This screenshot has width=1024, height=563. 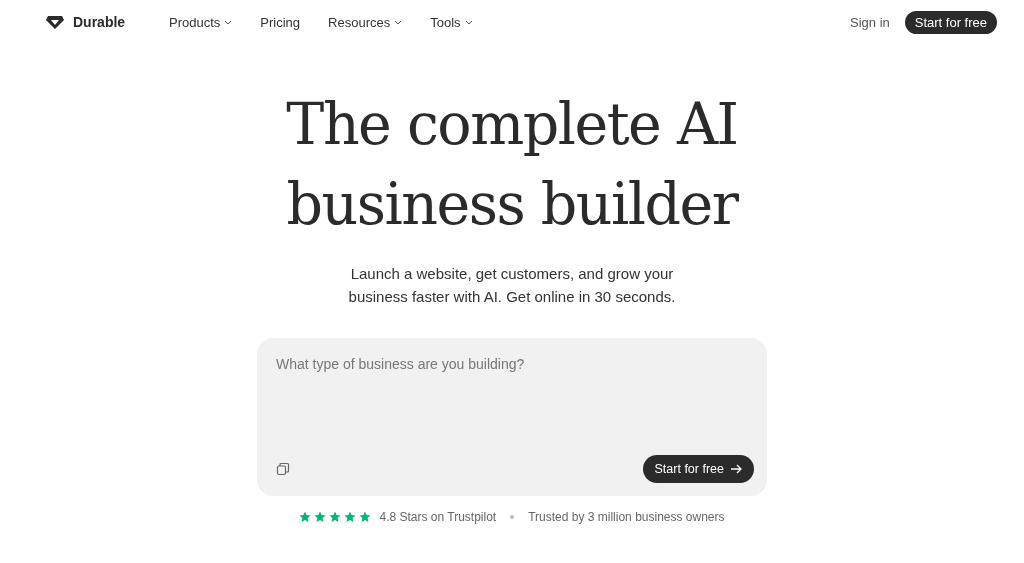 I want to click on subtitle: business faster with AI. Get online in 30 seconds., so click(x=512, y=297).